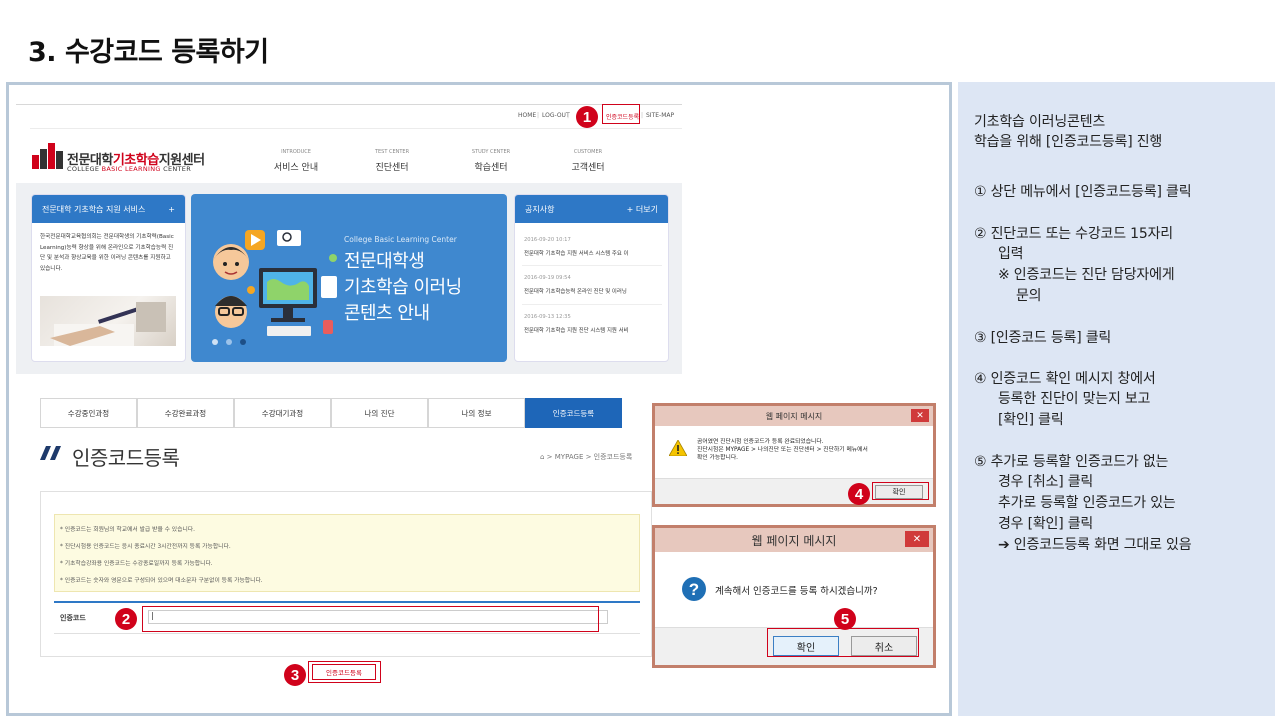  Describe the element at coordinates (108, 324) in the screenshot. I see `writing-hand-image-icon` at that location.